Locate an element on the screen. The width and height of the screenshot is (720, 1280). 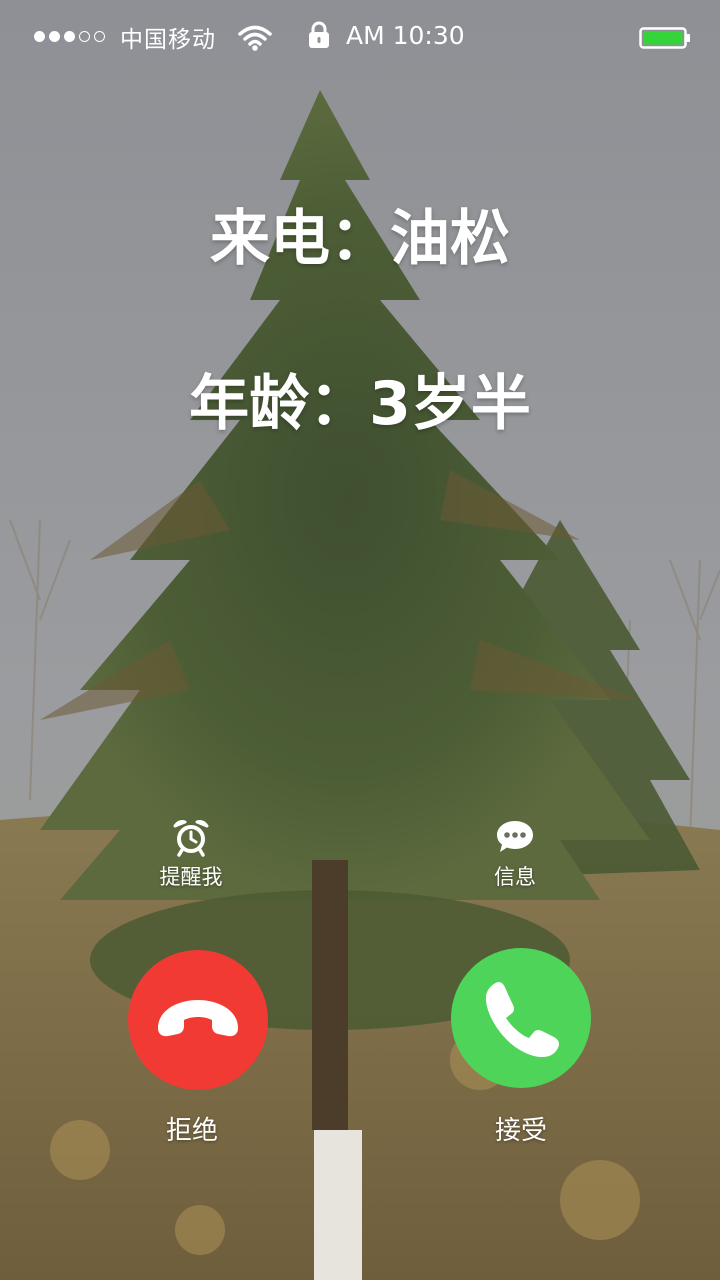
caller-name: 来电：油松 is located at coordinates (360, 239).